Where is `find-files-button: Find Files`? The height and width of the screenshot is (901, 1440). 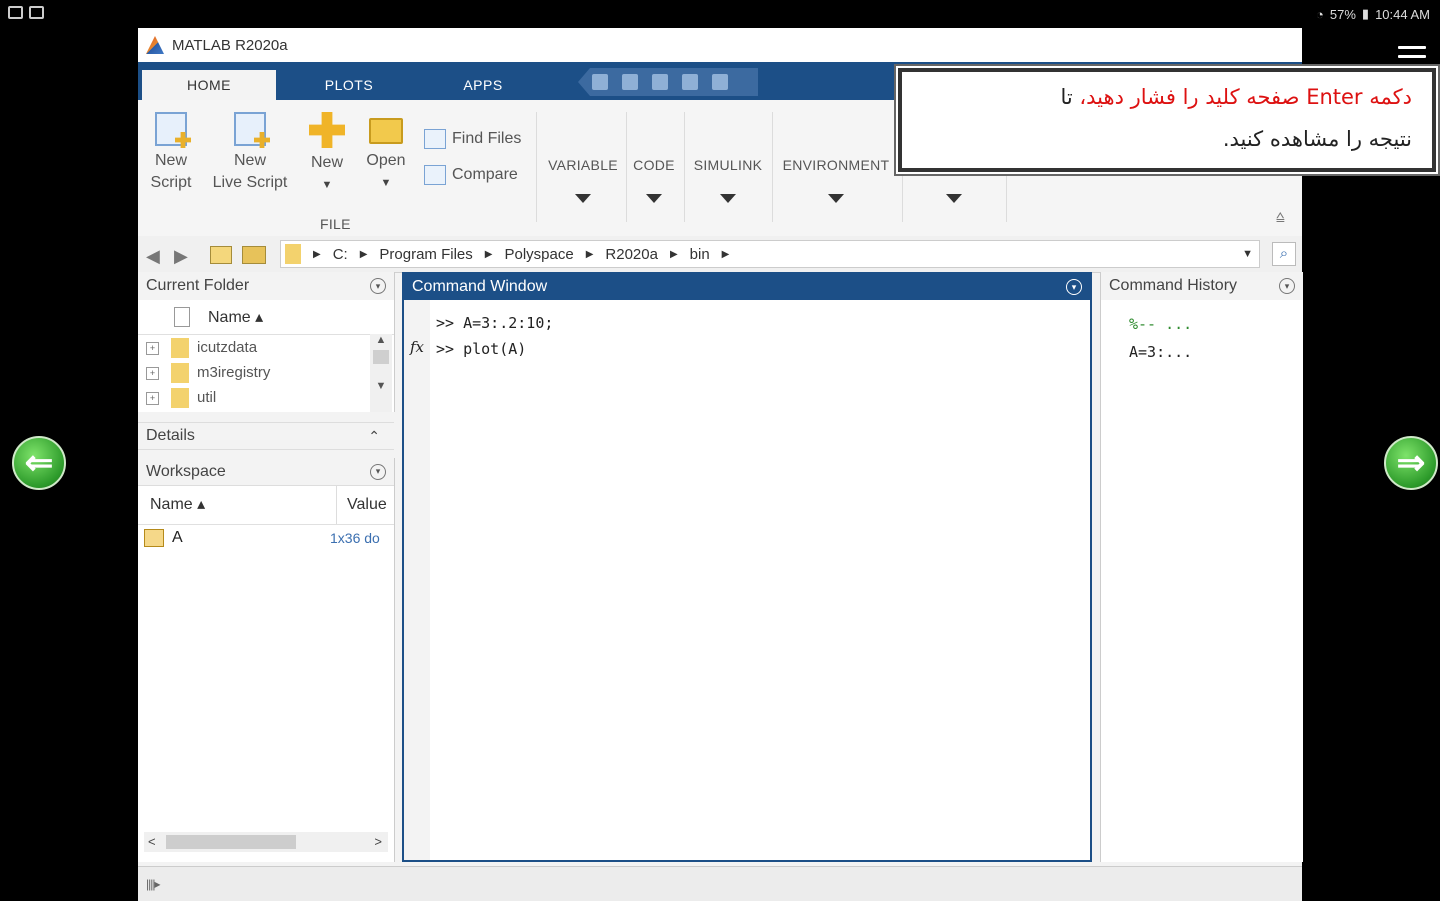
find-files-button: Find Files is located at coordinates (472, 139).